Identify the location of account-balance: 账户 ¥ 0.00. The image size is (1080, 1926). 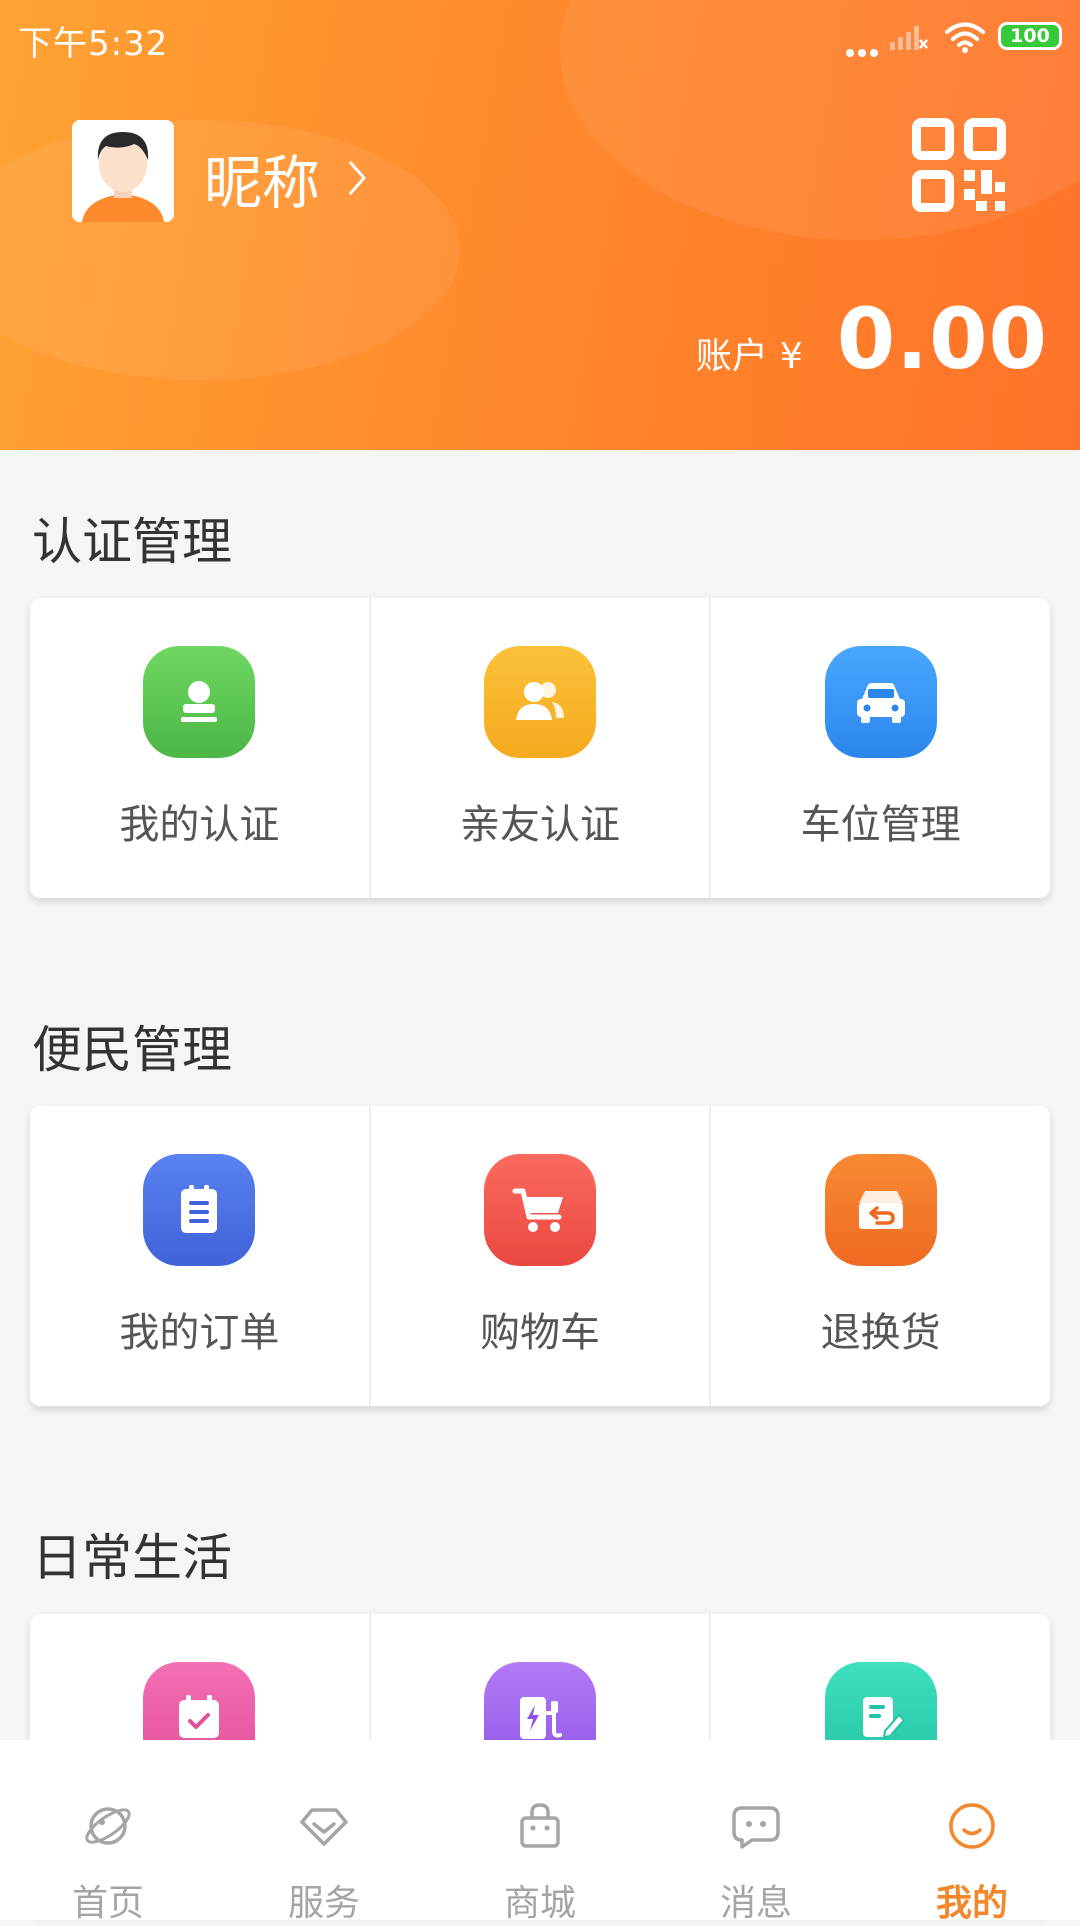
(872, 339).